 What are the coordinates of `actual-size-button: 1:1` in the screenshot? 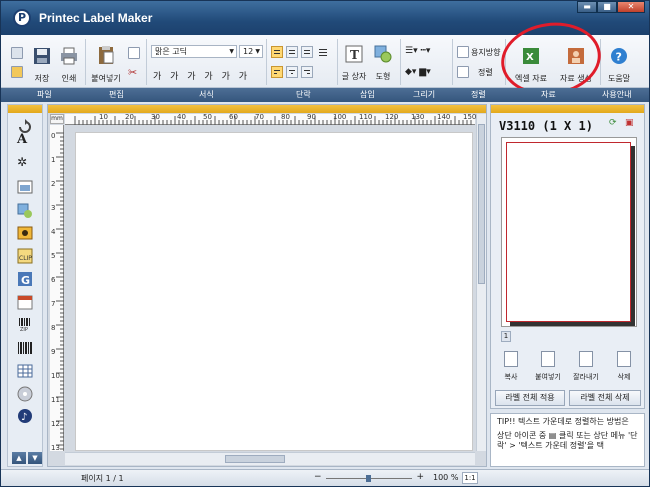 It's located at (470, 478).